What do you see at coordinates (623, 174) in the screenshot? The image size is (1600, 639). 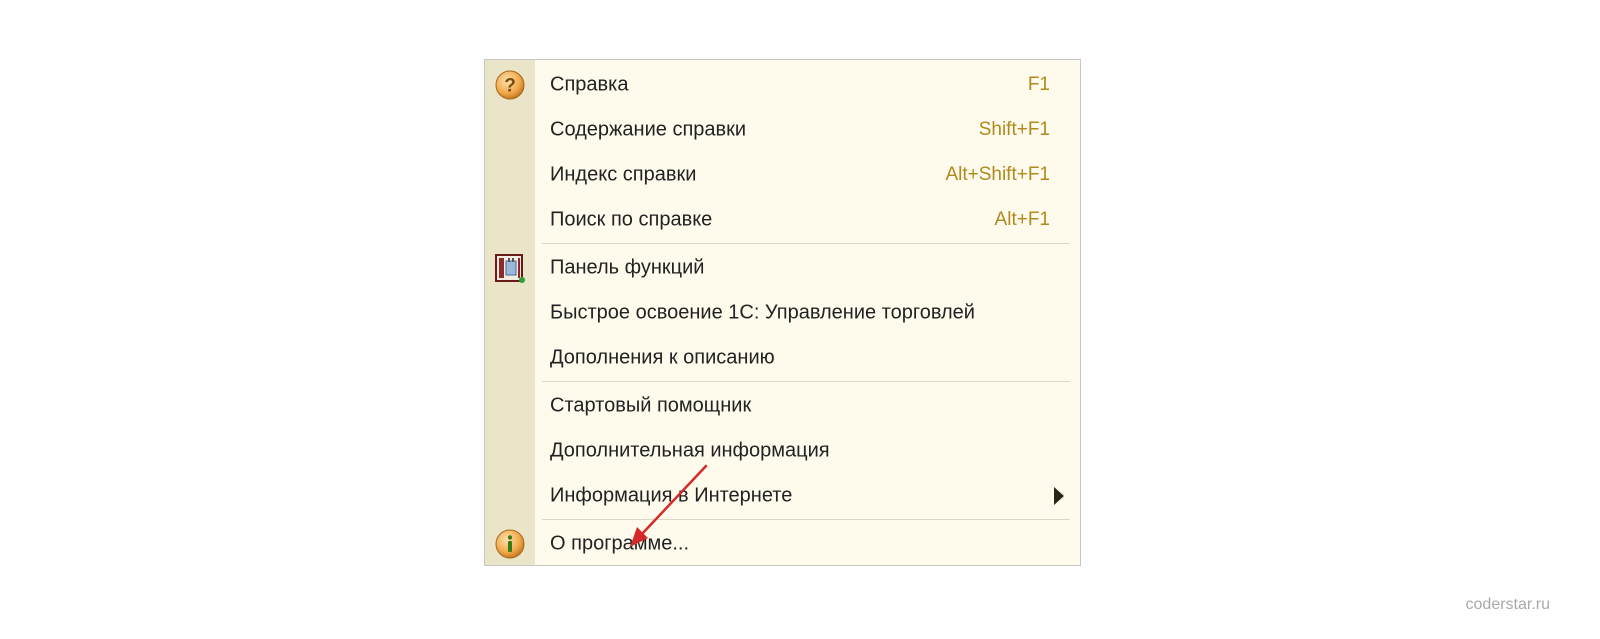 I see `menu-item-label: Индекс справки` at bounding box center [623, 174].